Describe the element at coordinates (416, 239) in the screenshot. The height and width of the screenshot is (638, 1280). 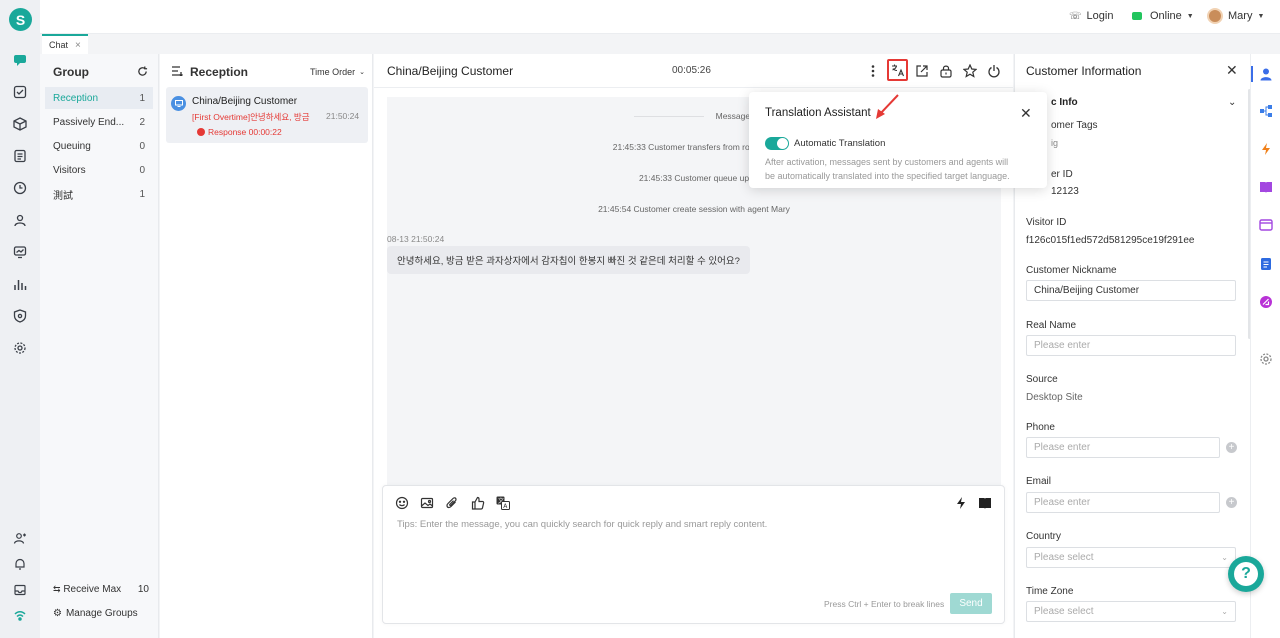
I see `message-timestamp: 08-13 21:50:24` at that location.